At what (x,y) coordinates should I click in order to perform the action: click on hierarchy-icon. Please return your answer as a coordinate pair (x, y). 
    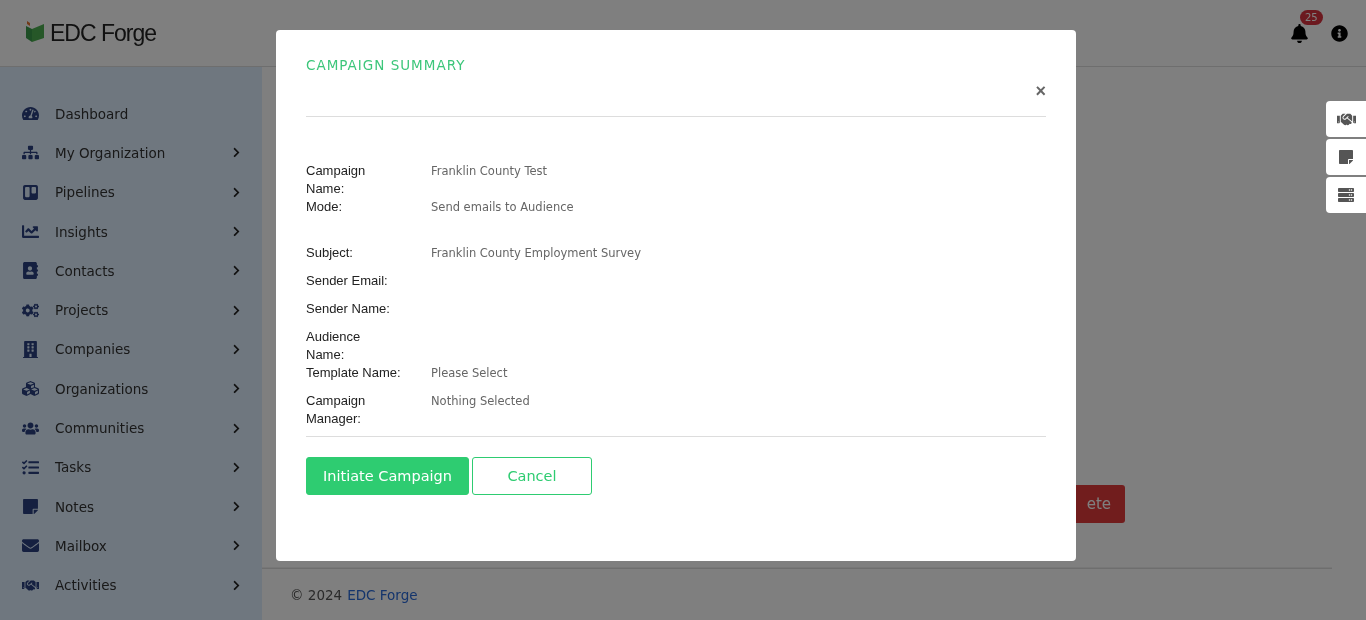
    Looking at the image, I should click on (30, 153).